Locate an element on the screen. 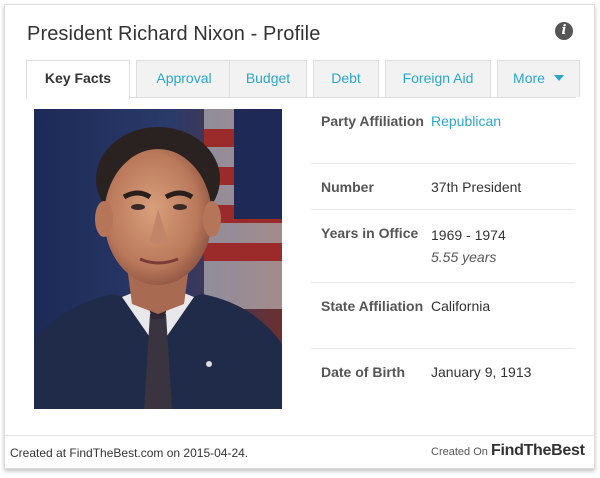 The height and width of the screenshot is (478, 600). fact-sub-value: 5.55 years is located at coordinates (464, 257).